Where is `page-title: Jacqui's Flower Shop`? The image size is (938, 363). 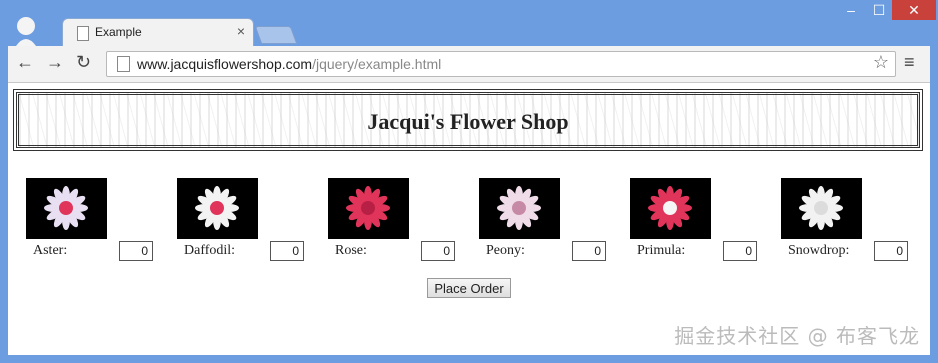
page-title: Jacqui's Flower Shop is located at coordinates (468, 121).